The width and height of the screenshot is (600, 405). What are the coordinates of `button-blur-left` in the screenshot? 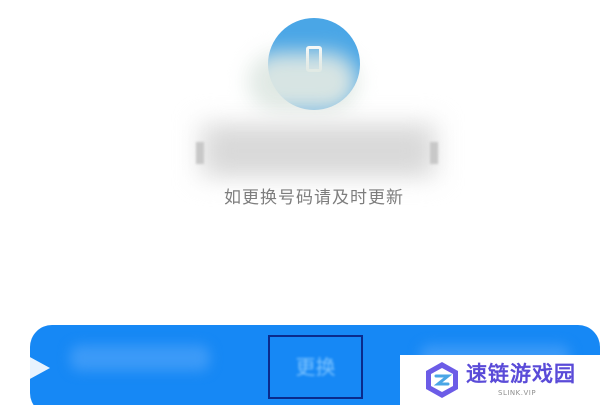 It's located at (140, 358).